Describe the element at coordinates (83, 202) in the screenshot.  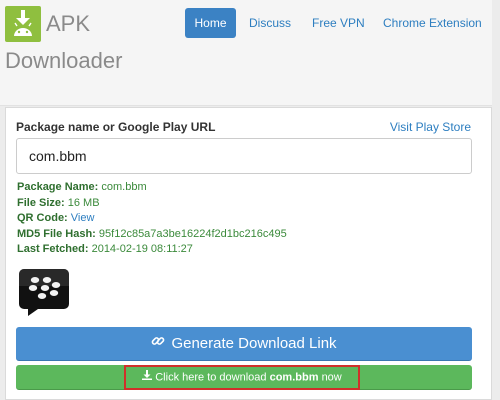
I see `info-value: 16 MB` at that location.